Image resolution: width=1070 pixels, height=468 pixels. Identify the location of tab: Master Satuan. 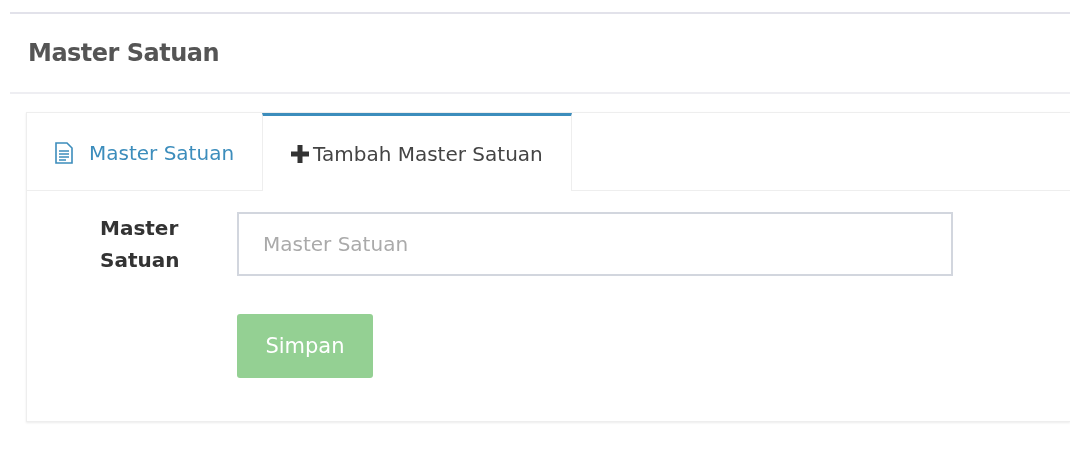
(145, 151).